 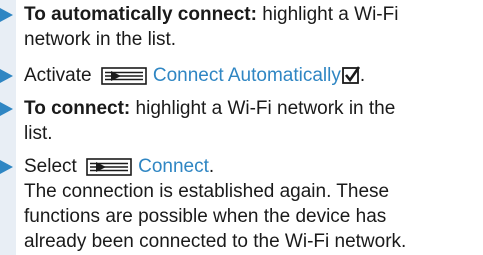 I want to click on step-4-suffix: ., so click(x=211, y=166).